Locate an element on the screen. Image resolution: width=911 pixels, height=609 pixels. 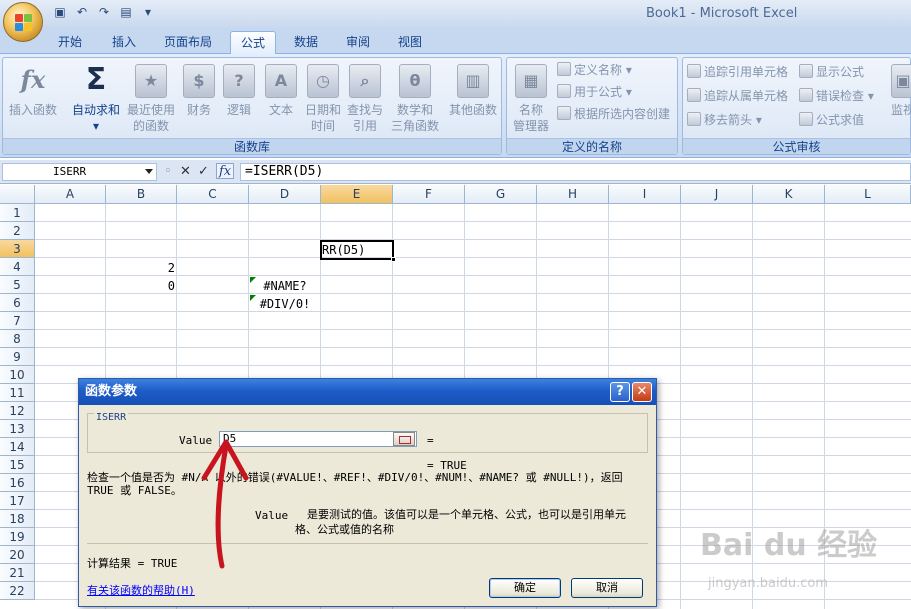
tab-home: 开始 is located at coordinates (70, 43).